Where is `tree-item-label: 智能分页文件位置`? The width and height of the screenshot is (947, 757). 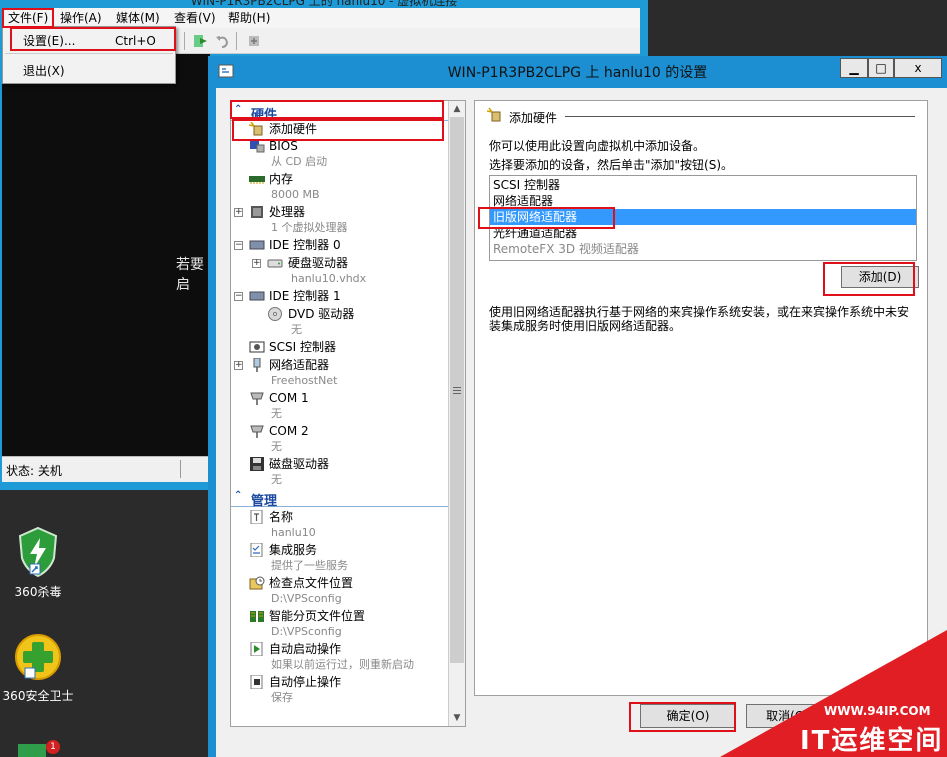
tree-item-label: 智能分页文件位置 is located at coordinates (317, 616).